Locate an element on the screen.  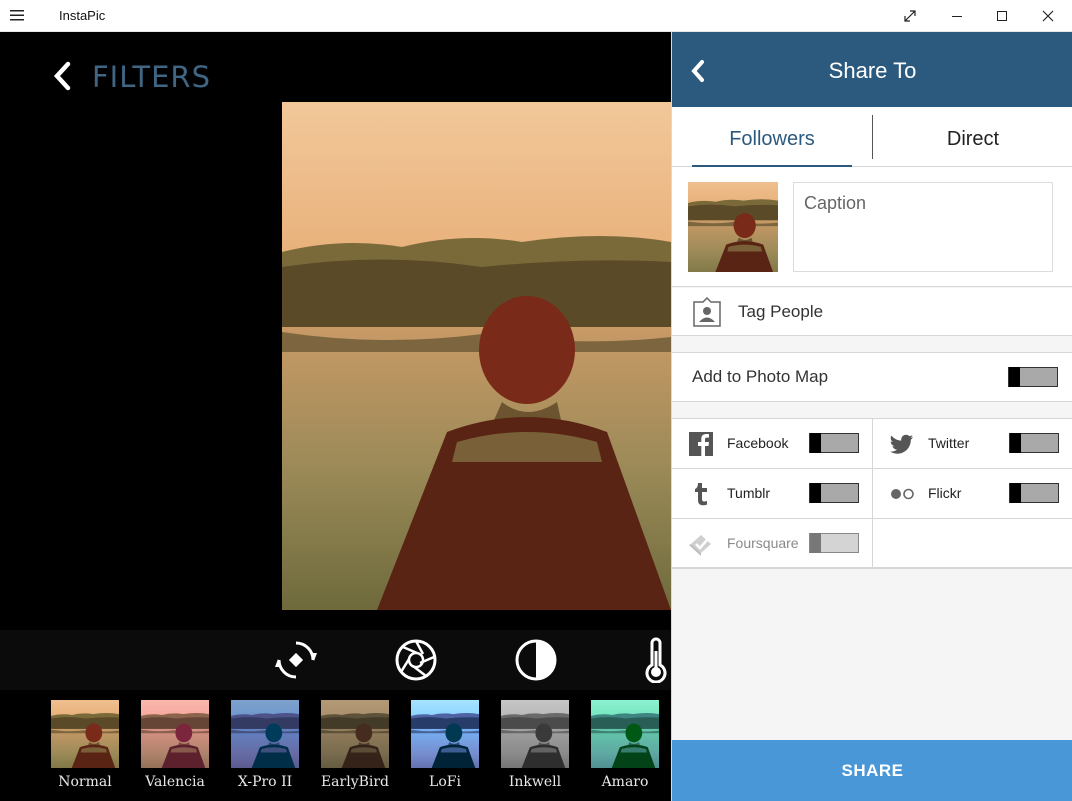
share-back-button is located at coordinates (699, 71).